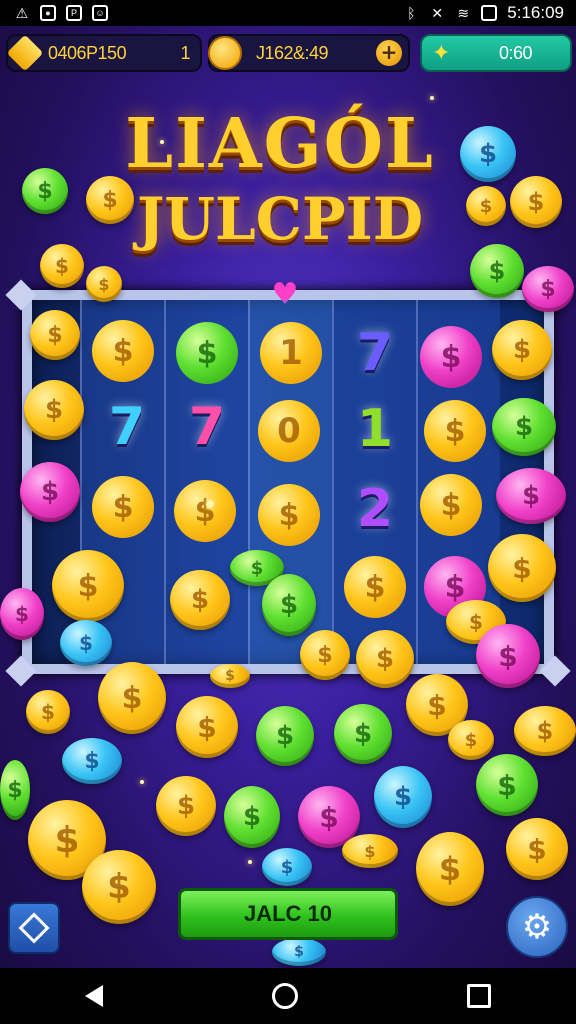 The height and width of the screenshot is (1024, 576). I want to click on reel-symbol-seven: 2, so click(375, 509).